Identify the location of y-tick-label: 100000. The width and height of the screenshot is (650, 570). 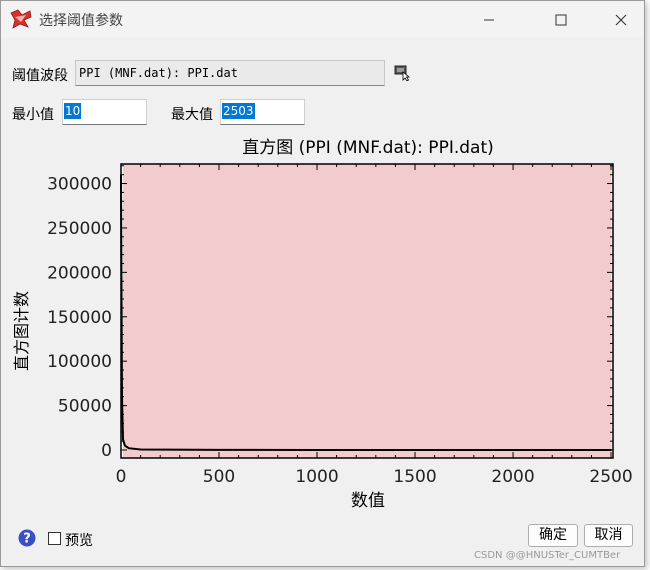
(79, 362).